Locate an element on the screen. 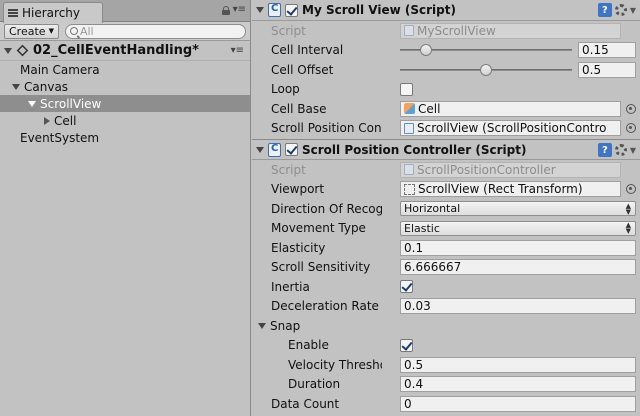 The width and height of the screenshot is (640, 416). cell-interval-label: Cell Interval is located at coordinates (307, 50).